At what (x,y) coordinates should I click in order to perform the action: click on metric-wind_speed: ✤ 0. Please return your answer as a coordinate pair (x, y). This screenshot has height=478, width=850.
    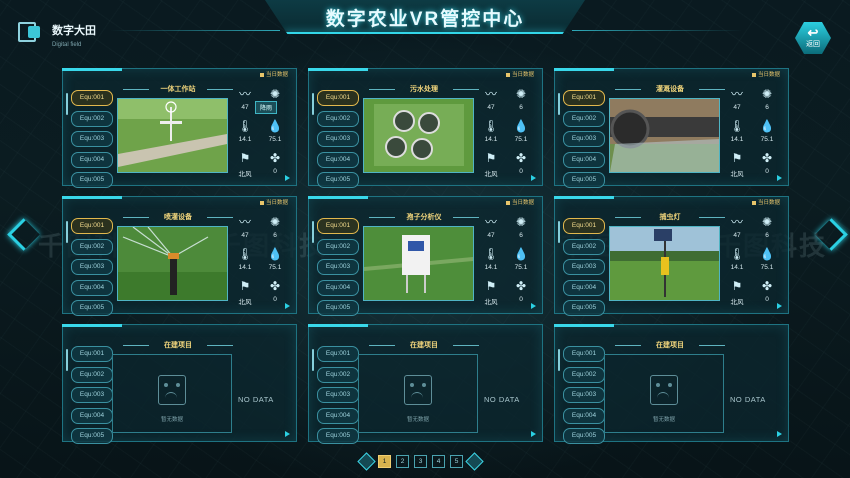
    Looking at the image, I should click on (767, 291).